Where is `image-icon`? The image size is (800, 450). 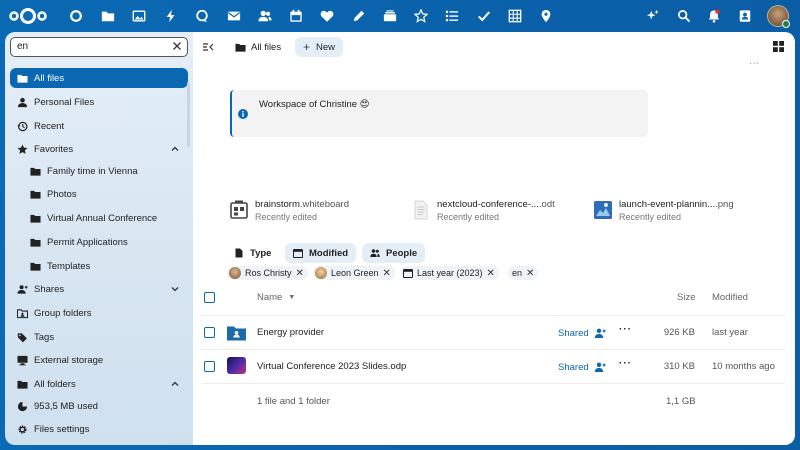 image-icon is located at coordinates (603, 210).